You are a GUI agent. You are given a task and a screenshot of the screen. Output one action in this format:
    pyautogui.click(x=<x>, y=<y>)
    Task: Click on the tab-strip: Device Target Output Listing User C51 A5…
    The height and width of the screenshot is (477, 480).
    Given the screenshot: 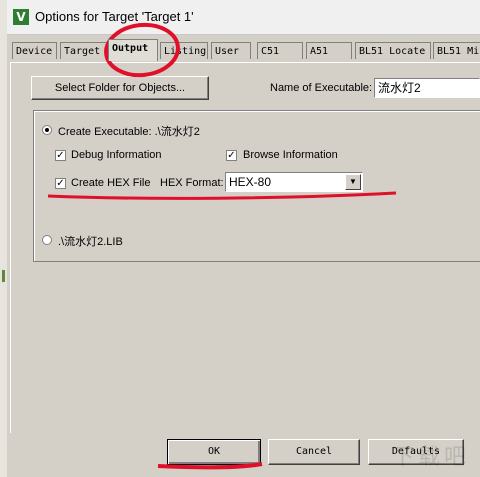 What is the action you would take?
    pyautogui.click(x=246, y=50)
    